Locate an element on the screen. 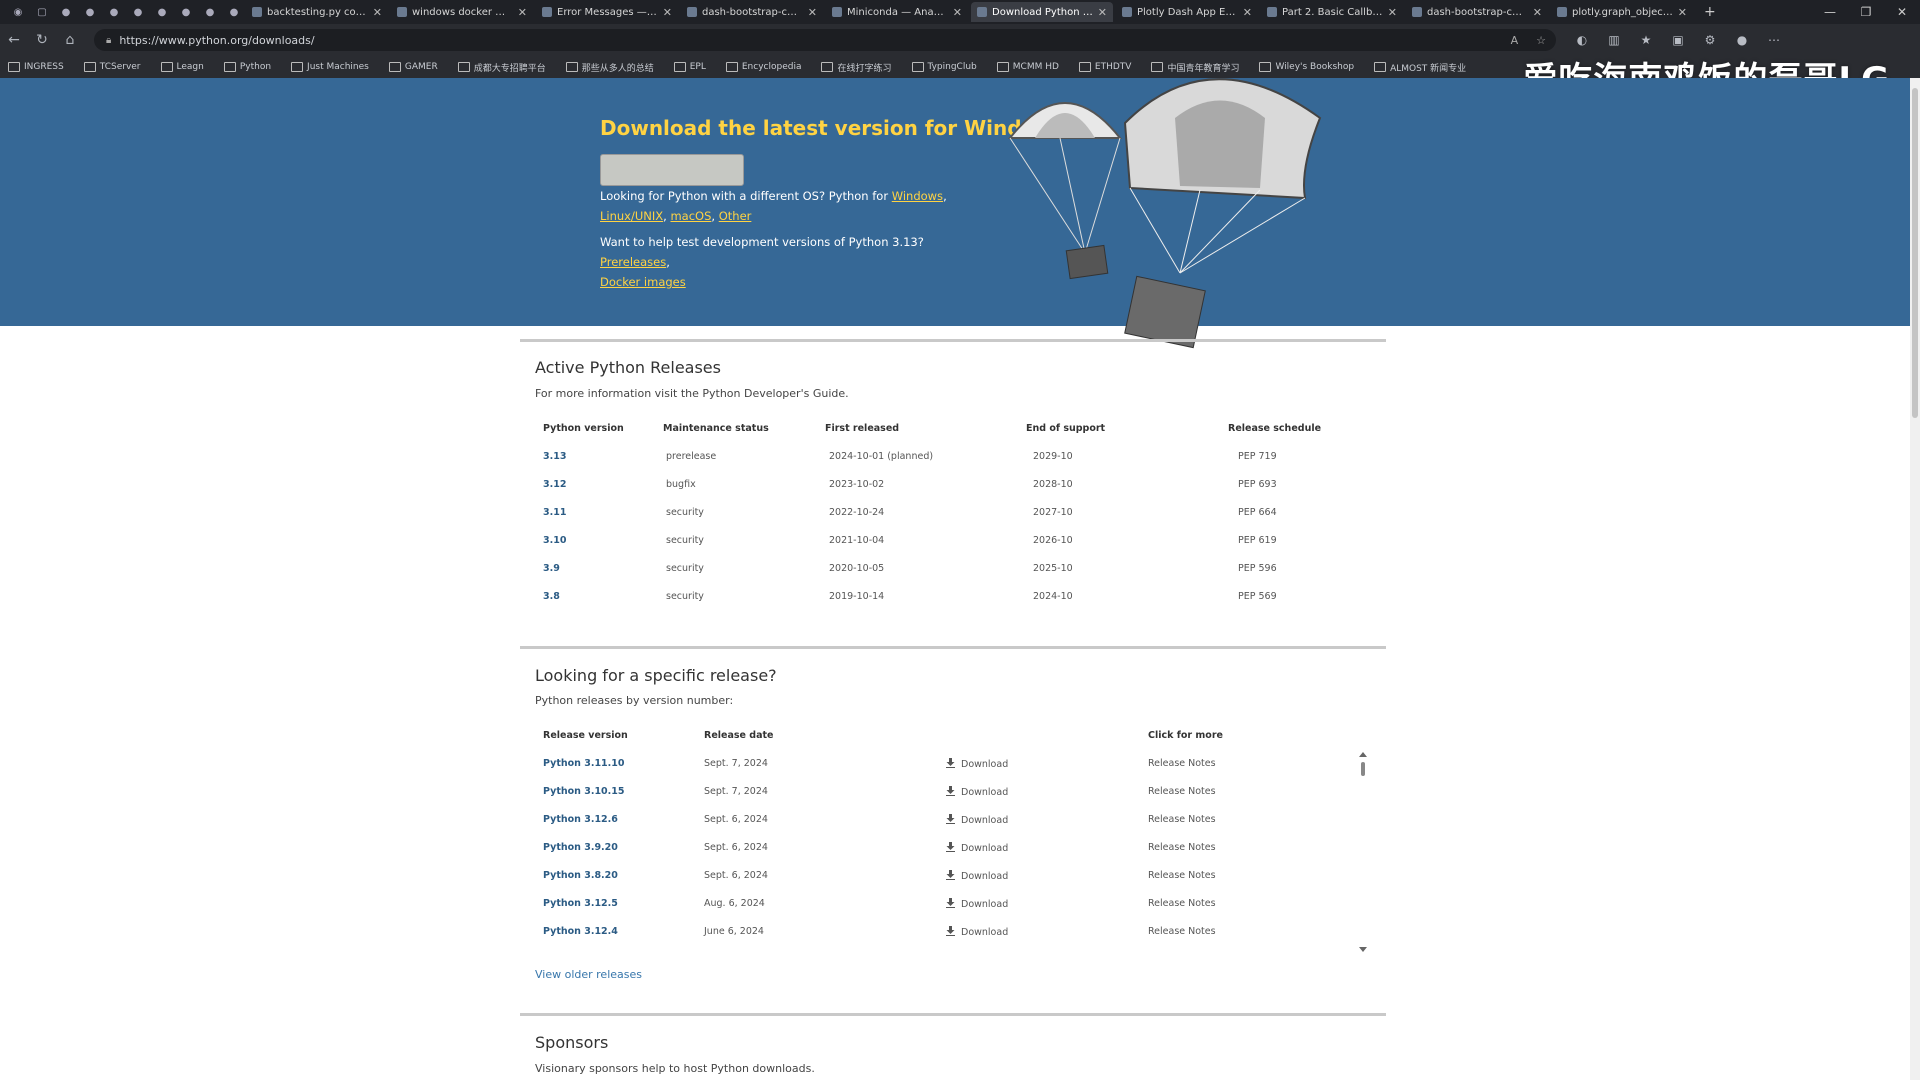 This screenshot has width=1920, height=1080. bookmark-item: 中国青年教育学习 is located at coordinates (1195, 67).